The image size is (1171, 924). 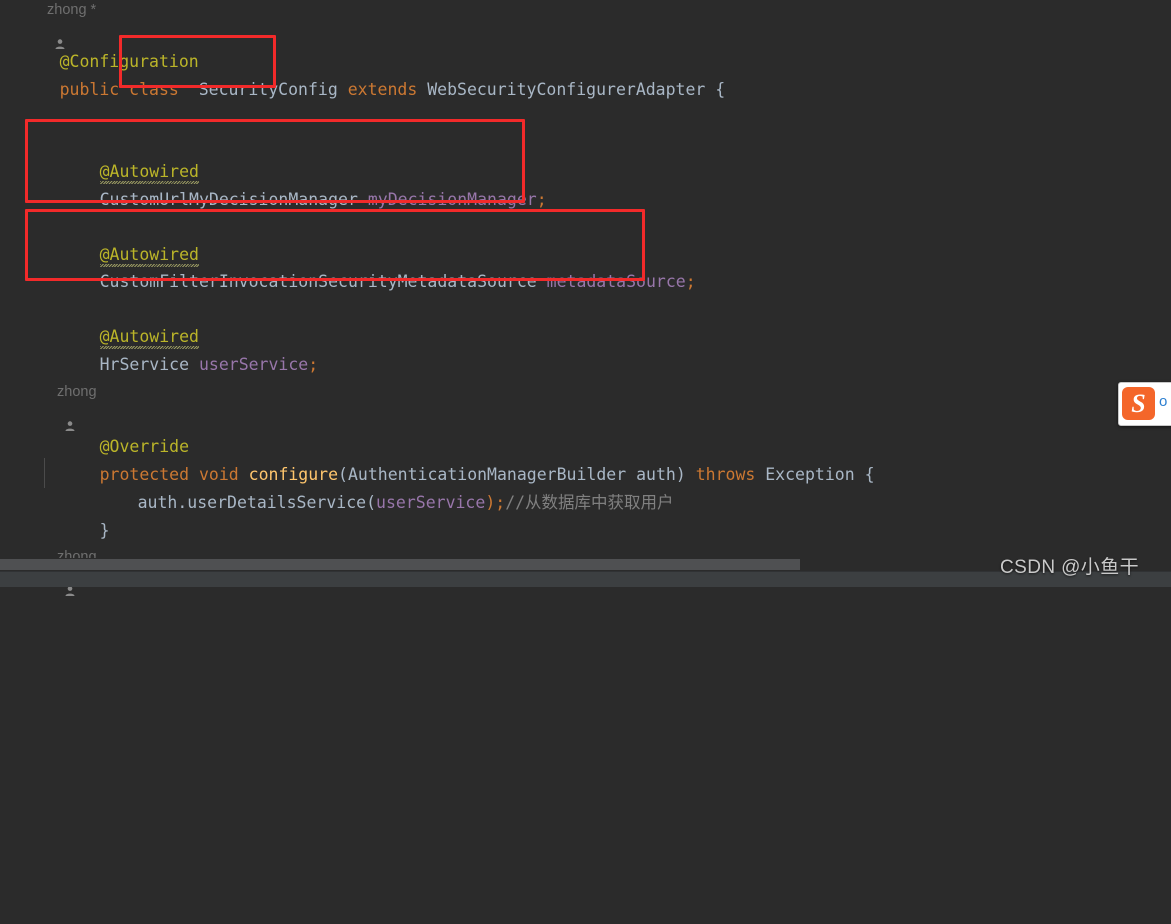 What do you see at coordinates (313, 364) in the screenshot?
I see `field-semicolon-3: ;` at bounding box center [313, 364].